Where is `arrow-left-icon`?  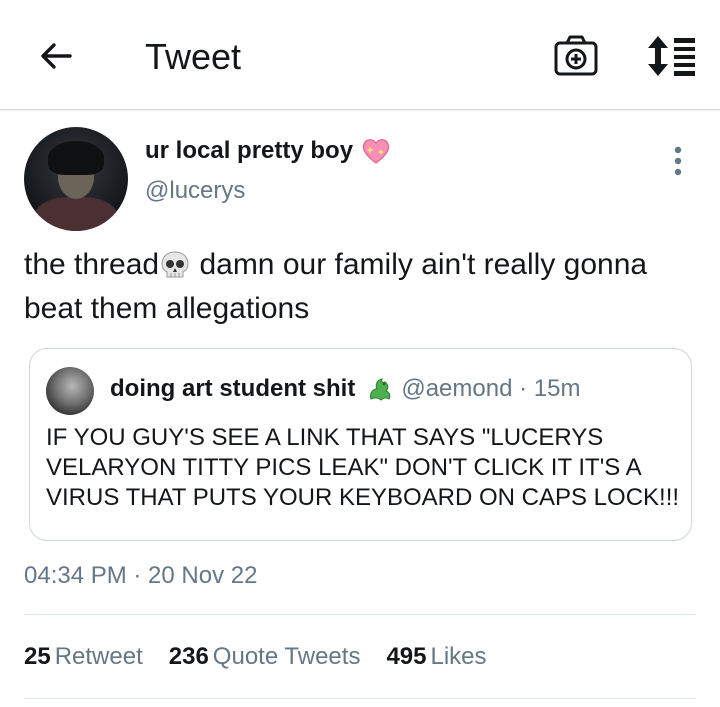 arrow-left-icon is located at coordinates (56, 56).